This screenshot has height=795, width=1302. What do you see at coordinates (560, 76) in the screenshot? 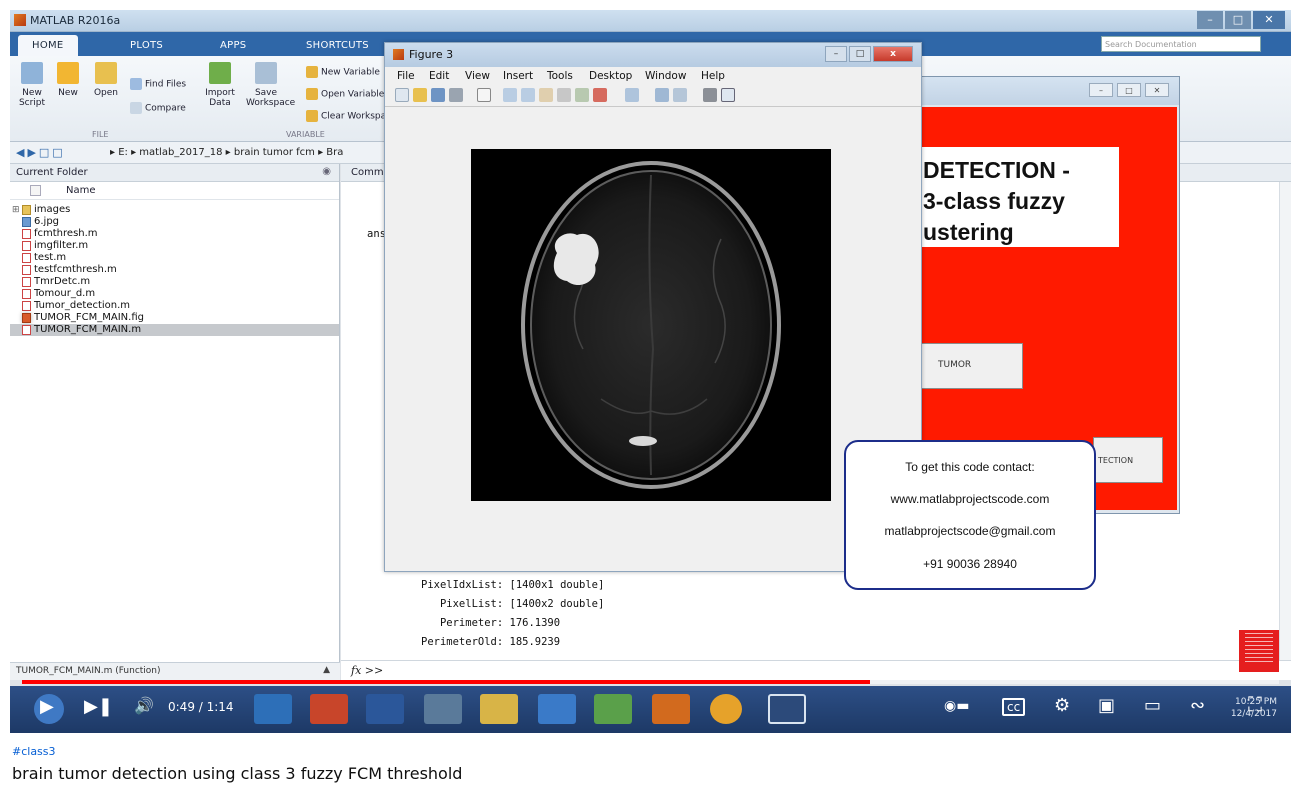
I see `menu-tools: Tools` at bounding box center [560, 76].